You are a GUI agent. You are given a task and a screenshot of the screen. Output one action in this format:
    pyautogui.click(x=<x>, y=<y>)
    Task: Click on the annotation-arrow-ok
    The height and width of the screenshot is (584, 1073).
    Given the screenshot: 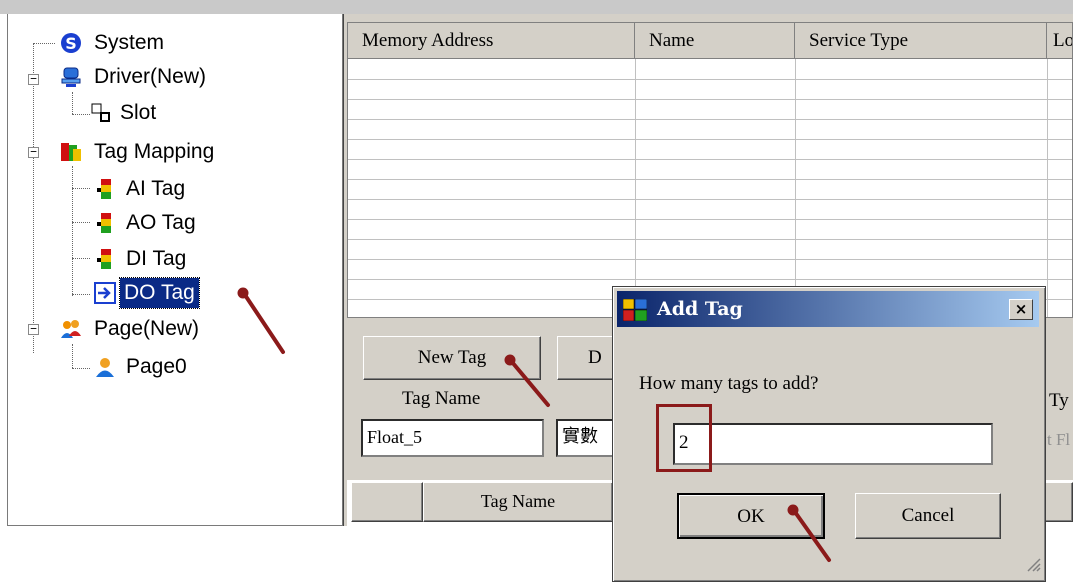 What is the action you would take?
    pyautogui.click(x=812, y=536)
    